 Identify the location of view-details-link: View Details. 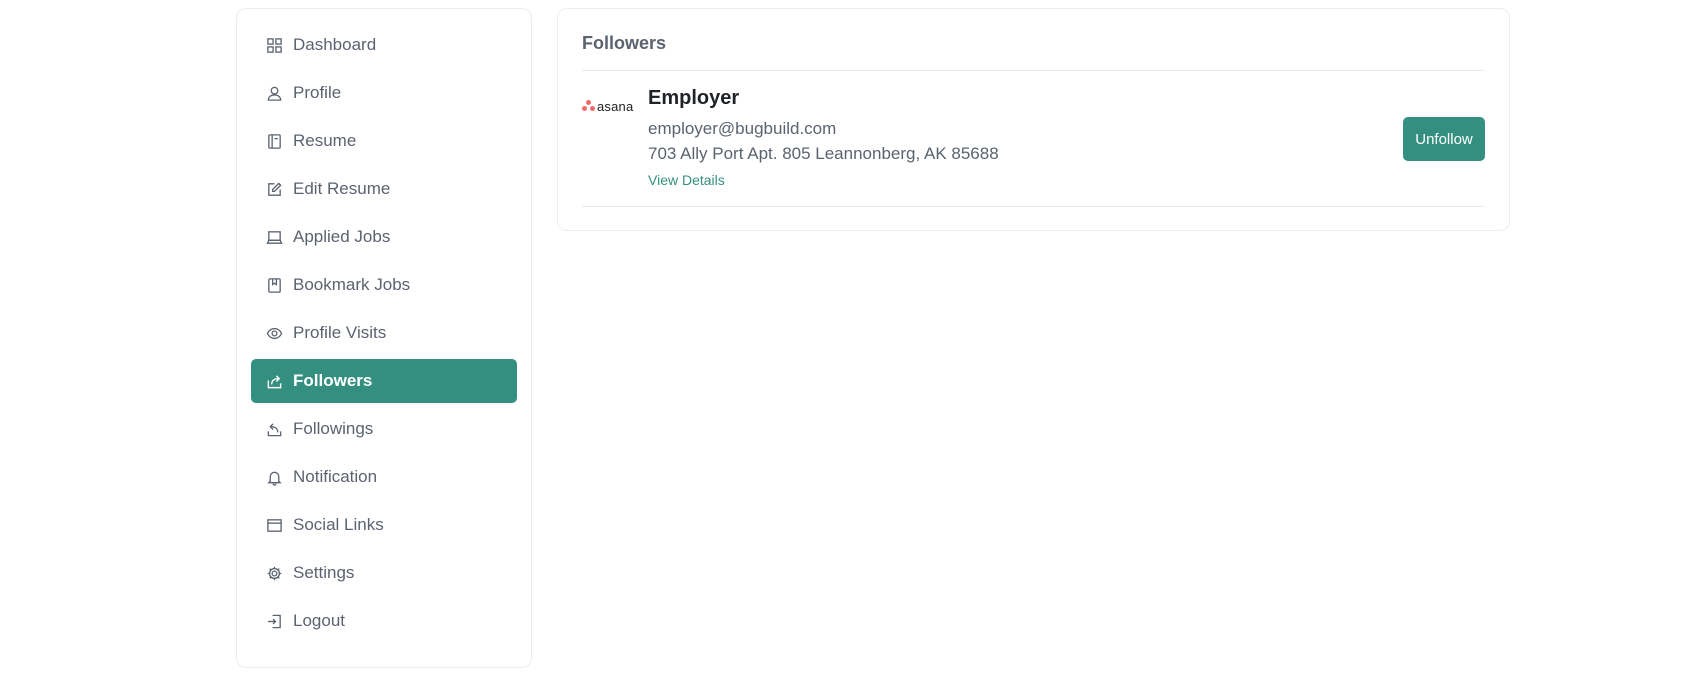
(686, 180).